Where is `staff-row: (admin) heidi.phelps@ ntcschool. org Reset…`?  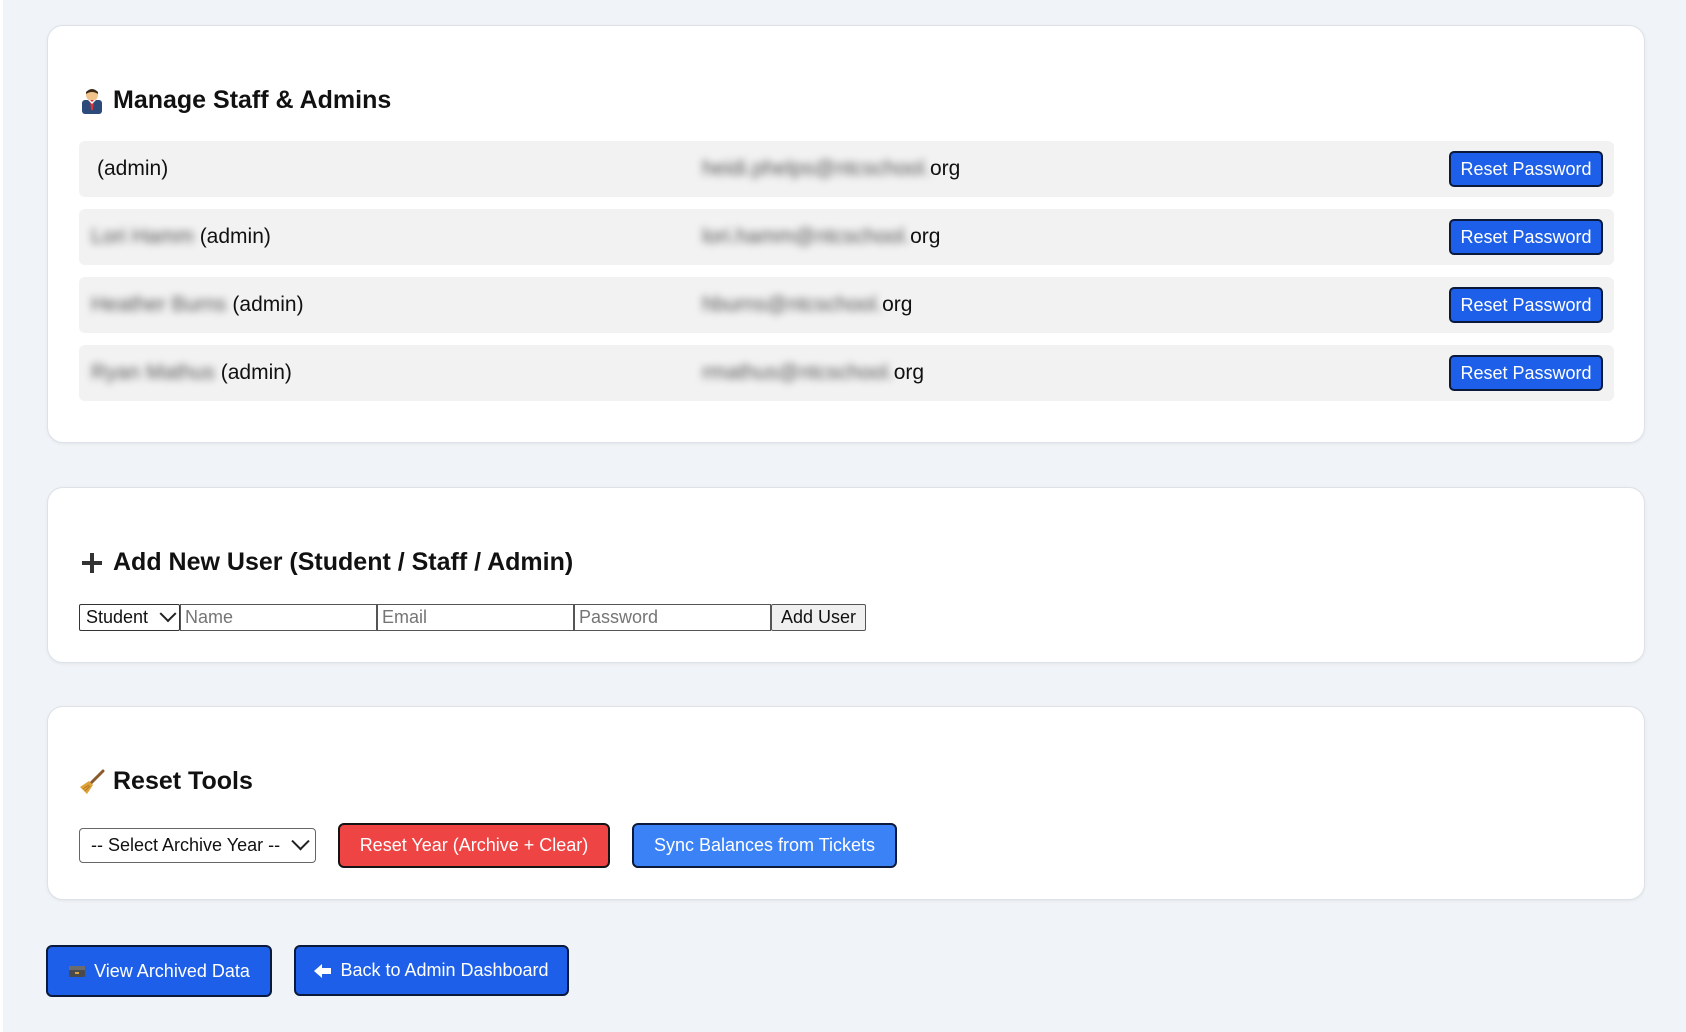 staff-row: (admin) heidi.phelps@ ntcschool. org Reset… is located at coordinates (846, 169).